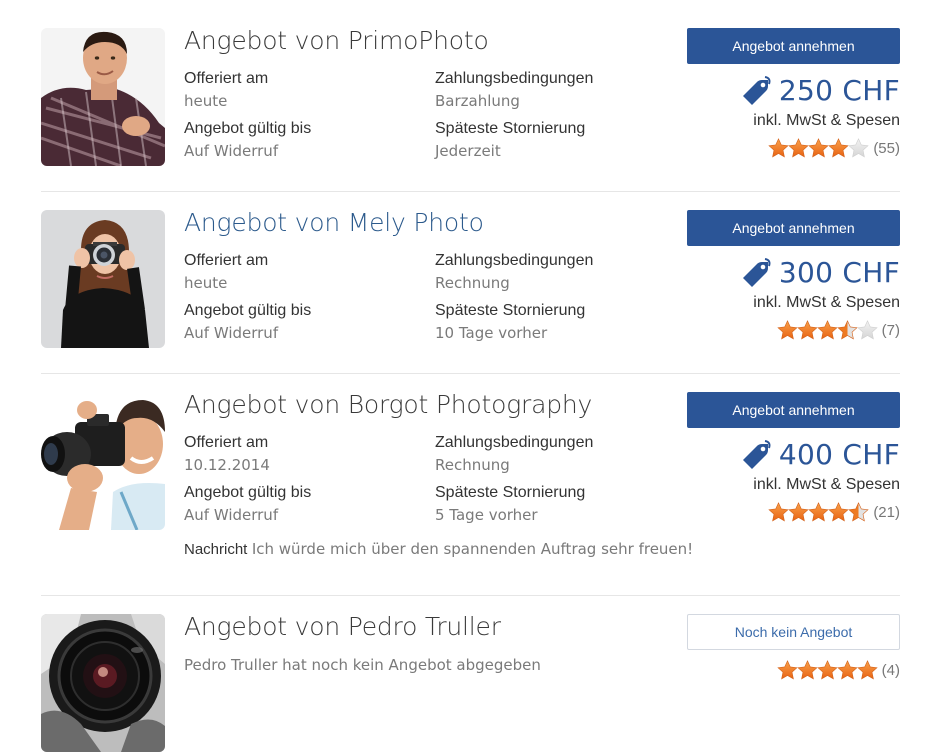  I want to click on price: 300 CHF, so click(820, 272).